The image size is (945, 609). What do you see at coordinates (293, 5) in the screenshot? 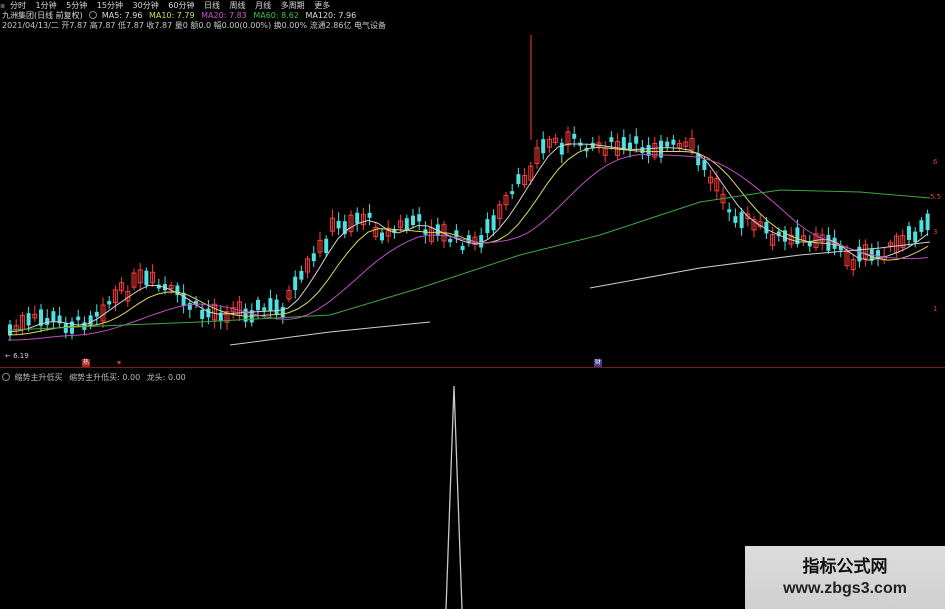
I see `tab-multi-period: 多周期` at bounding box center [293, 5].